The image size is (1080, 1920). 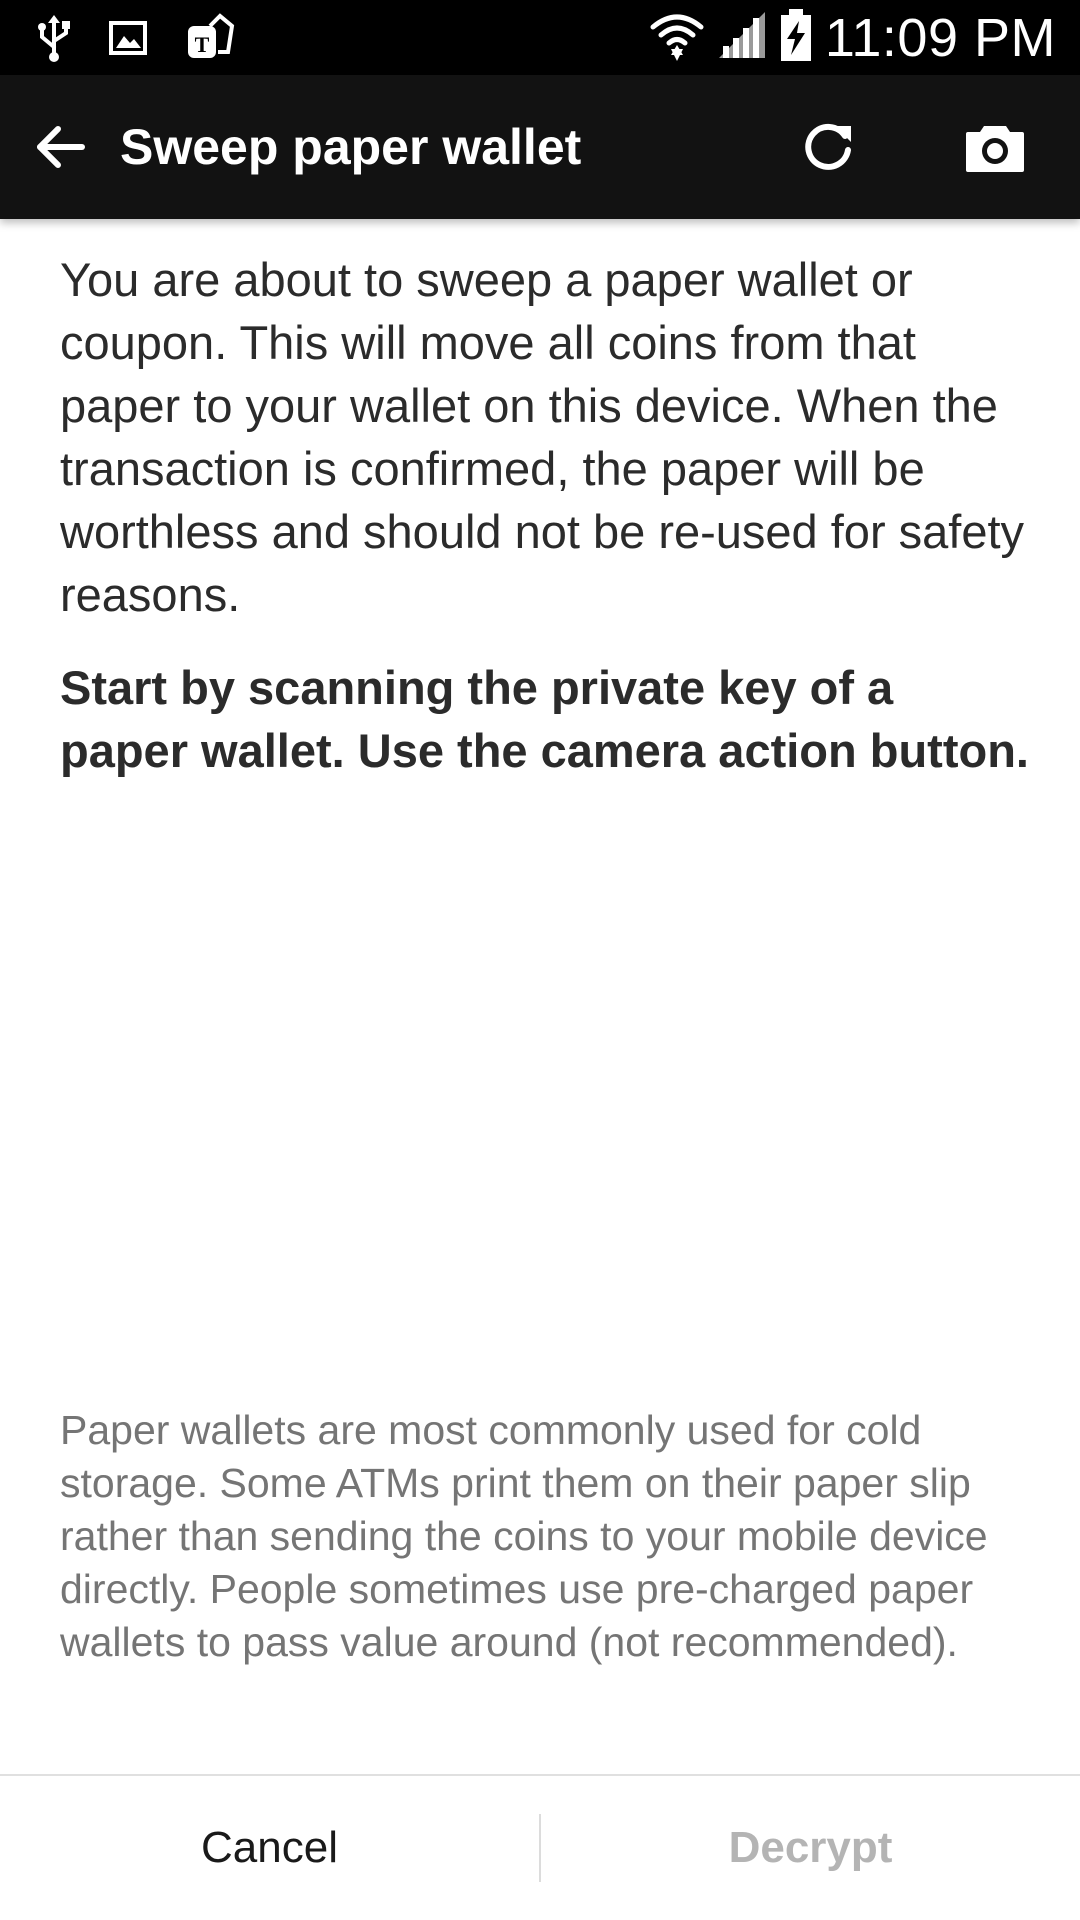 I want to click on battery-charging-icon, so click(x=796, y=37).